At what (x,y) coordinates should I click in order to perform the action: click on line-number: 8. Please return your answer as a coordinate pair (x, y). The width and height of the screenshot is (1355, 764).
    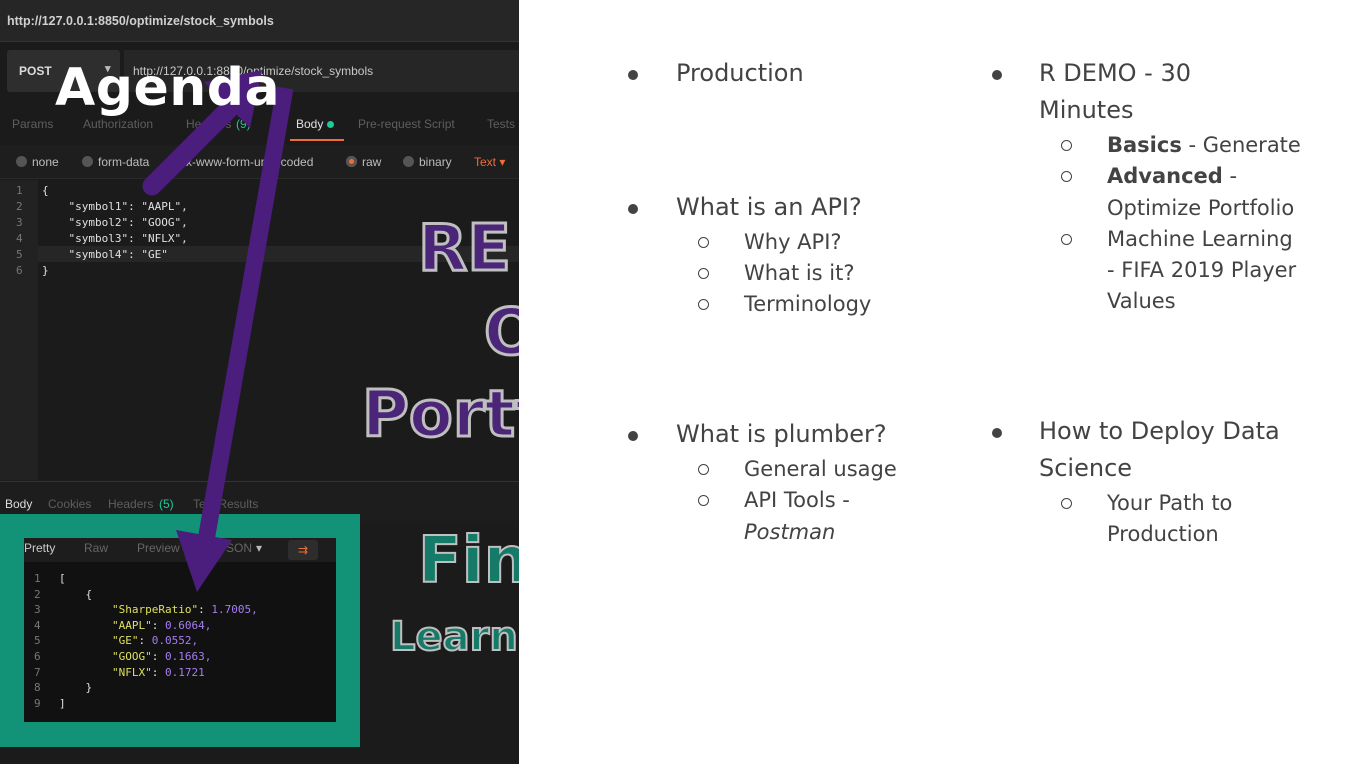
    Looking at the image, I should click on (37, 688).